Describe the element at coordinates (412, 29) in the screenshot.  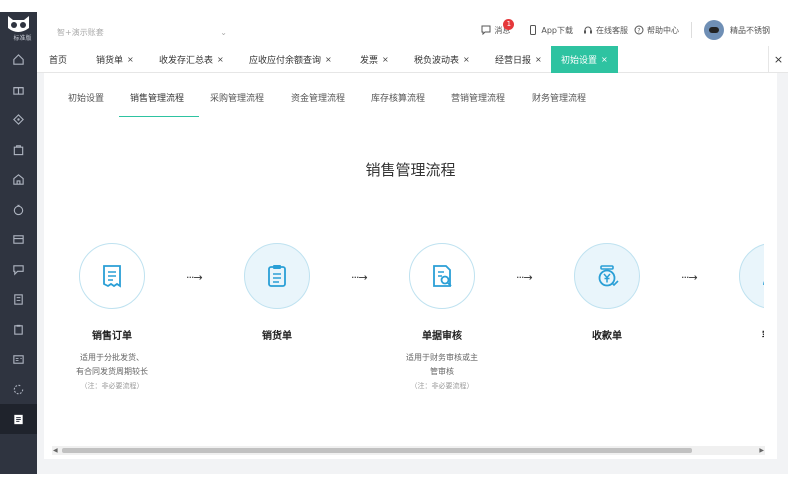
I see `top-bar: 智+演示账套 ⌄ 消息 1 App下载 在线客服 ? 帮助中心 精品不锈钢` at that location.